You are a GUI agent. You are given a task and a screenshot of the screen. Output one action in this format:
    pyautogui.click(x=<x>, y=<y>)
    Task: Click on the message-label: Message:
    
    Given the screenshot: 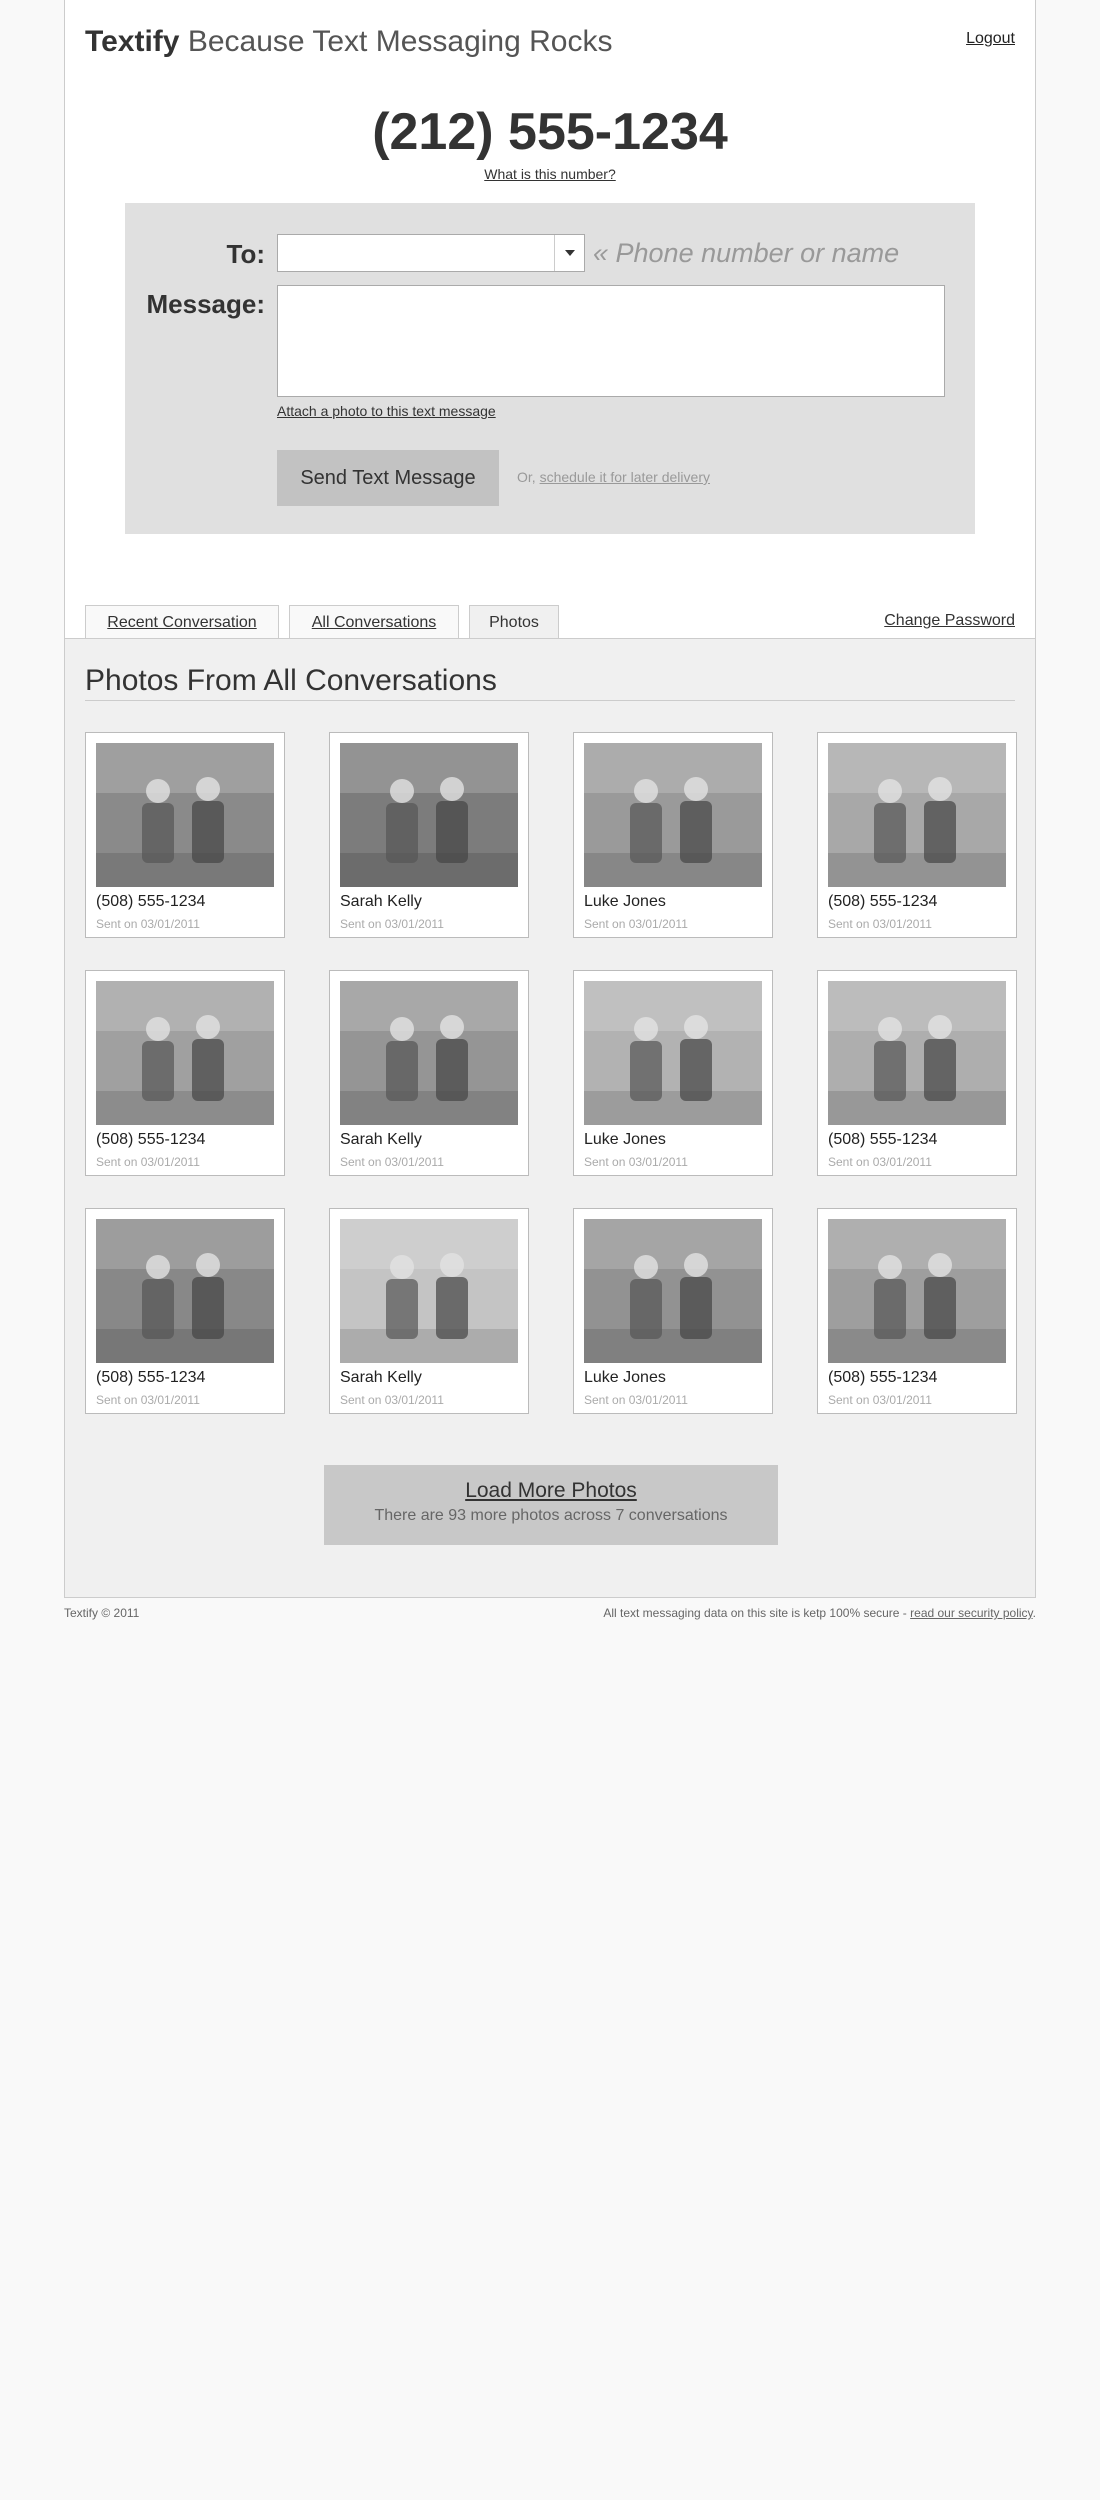 What is the action you would take?
    pyautogui.click(x=206, y=304)
    